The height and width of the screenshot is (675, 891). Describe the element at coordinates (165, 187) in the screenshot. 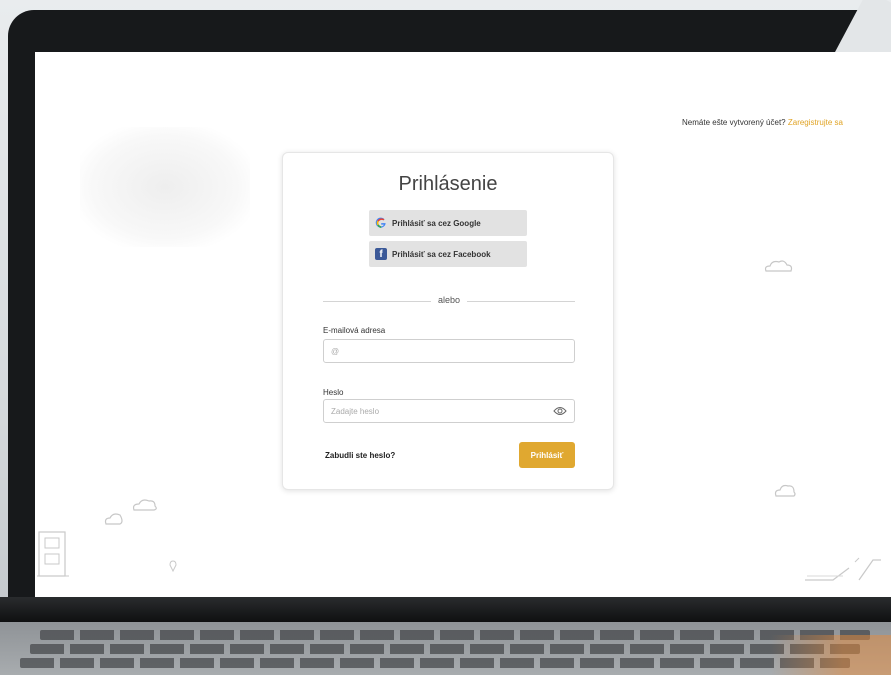

I see `decorative-blur` at that location.